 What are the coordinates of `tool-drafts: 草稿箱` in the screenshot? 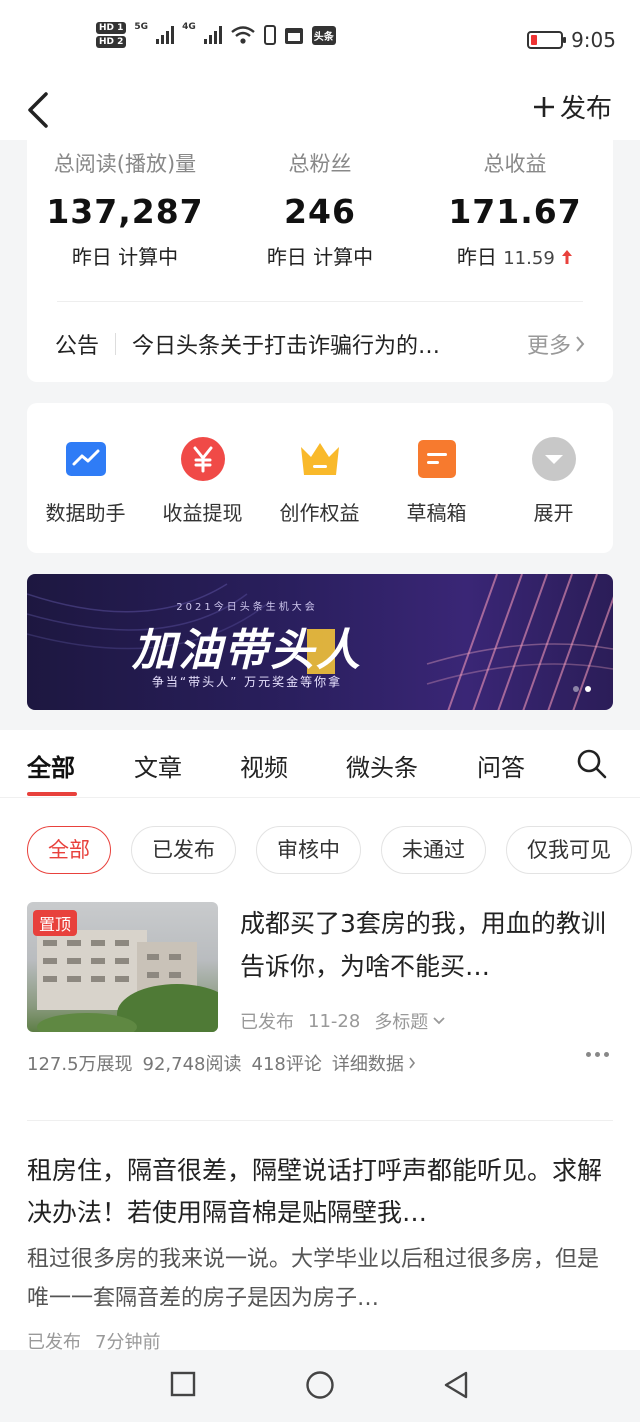 It's located at (436, 478).